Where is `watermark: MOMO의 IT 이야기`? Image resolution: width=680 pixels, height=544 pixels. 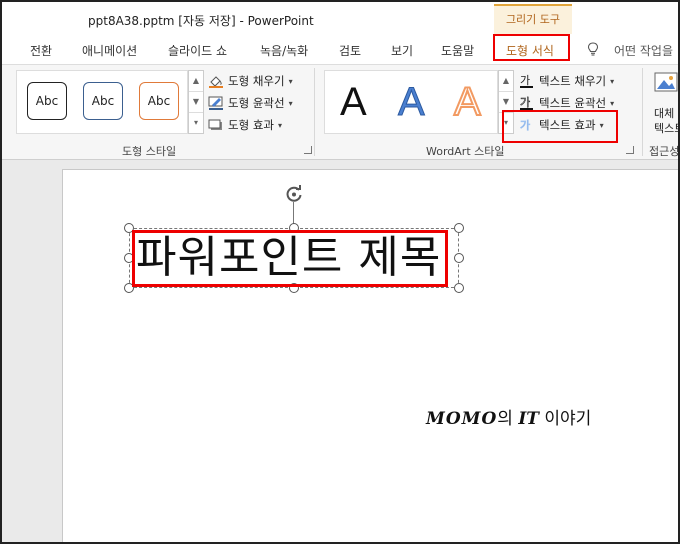 watermark: MOMO의 IT 이야기 is located at coordinates (508, 416).